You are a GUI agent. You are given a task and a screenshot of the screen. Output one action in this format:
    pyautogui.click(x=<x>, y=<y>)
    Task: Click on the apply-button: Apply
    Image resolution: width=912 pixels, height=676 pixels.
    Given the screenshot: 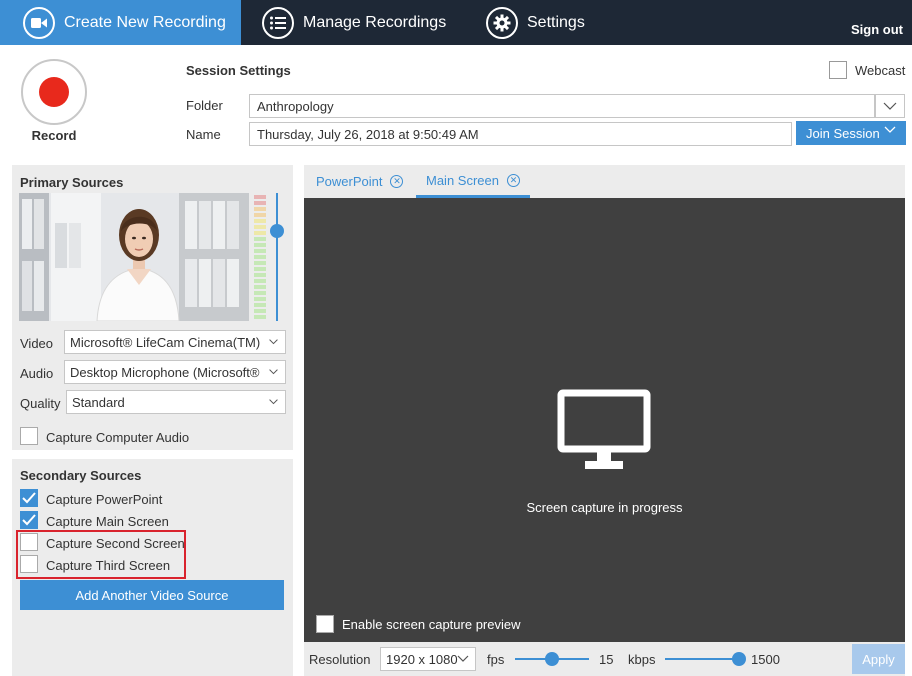 What is the action you would take?
    pyautogui.click(x=878, y=659)
    